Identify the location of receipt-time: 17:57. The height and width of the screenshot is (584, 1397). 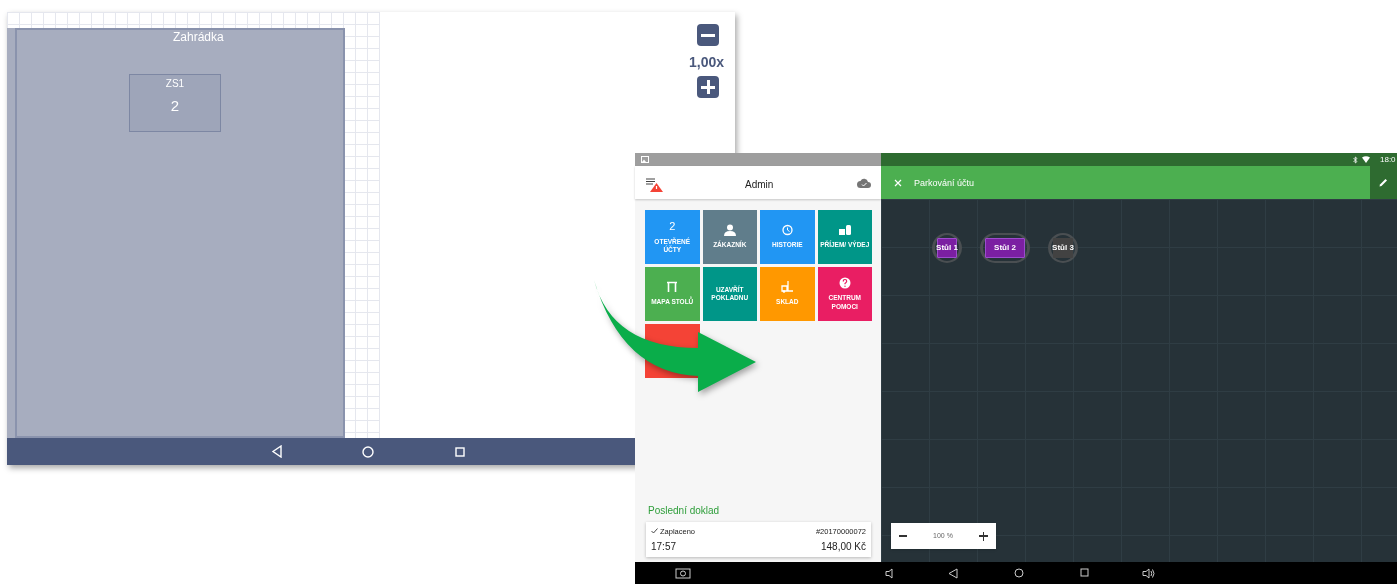
(664, 547).